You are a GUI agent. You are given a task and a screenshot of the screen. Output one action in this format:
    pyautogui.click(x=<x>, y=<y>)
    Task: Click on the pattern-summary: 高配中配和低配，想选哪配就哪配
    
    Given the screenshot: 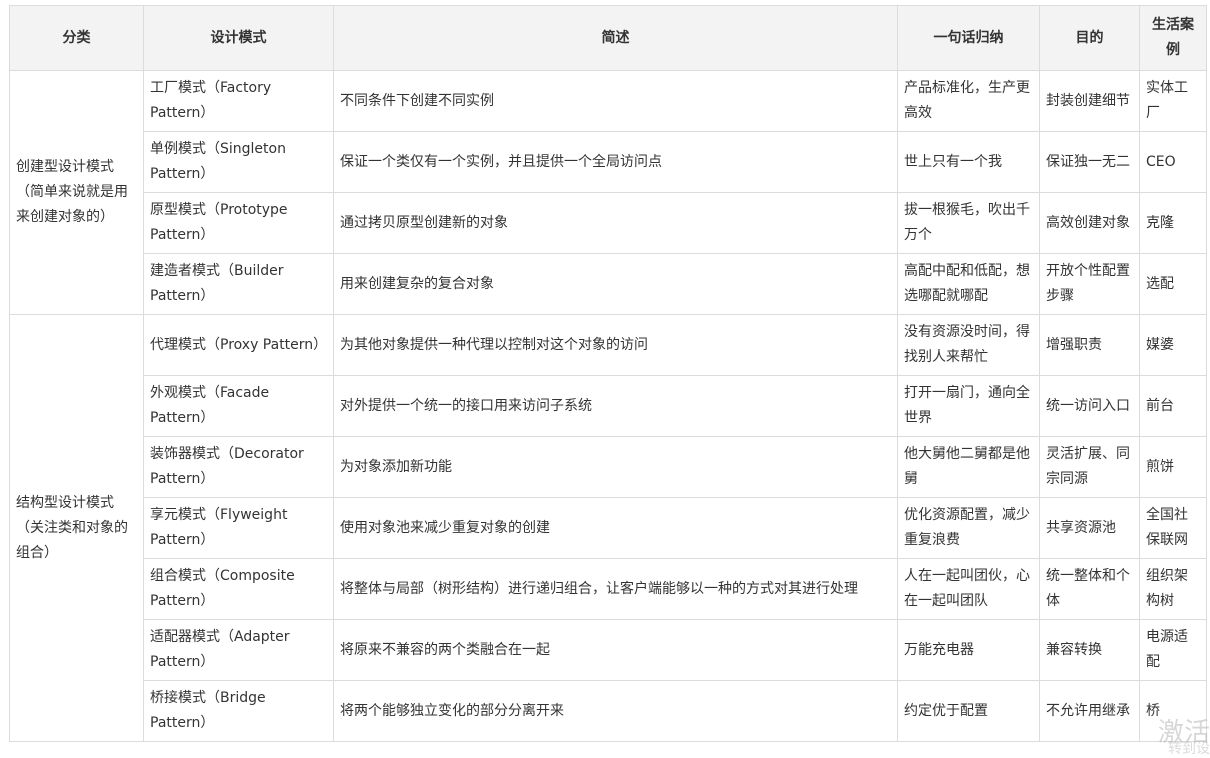 What is the action you would take?
    pyautogui.click(x=968, y=284)
    